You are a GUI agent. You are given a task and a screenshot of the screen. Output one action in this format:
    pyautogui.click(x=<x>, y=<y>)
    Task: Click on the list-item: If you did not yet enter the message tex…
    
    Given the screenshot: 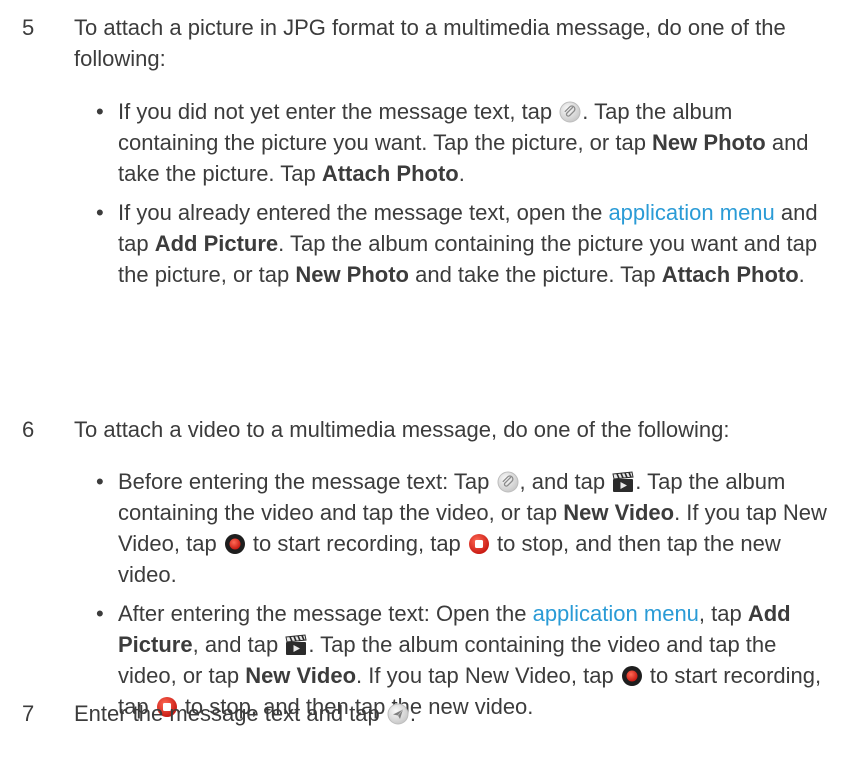 What is the action you would take?
    pyautogui.click(x=466, y=142)
    